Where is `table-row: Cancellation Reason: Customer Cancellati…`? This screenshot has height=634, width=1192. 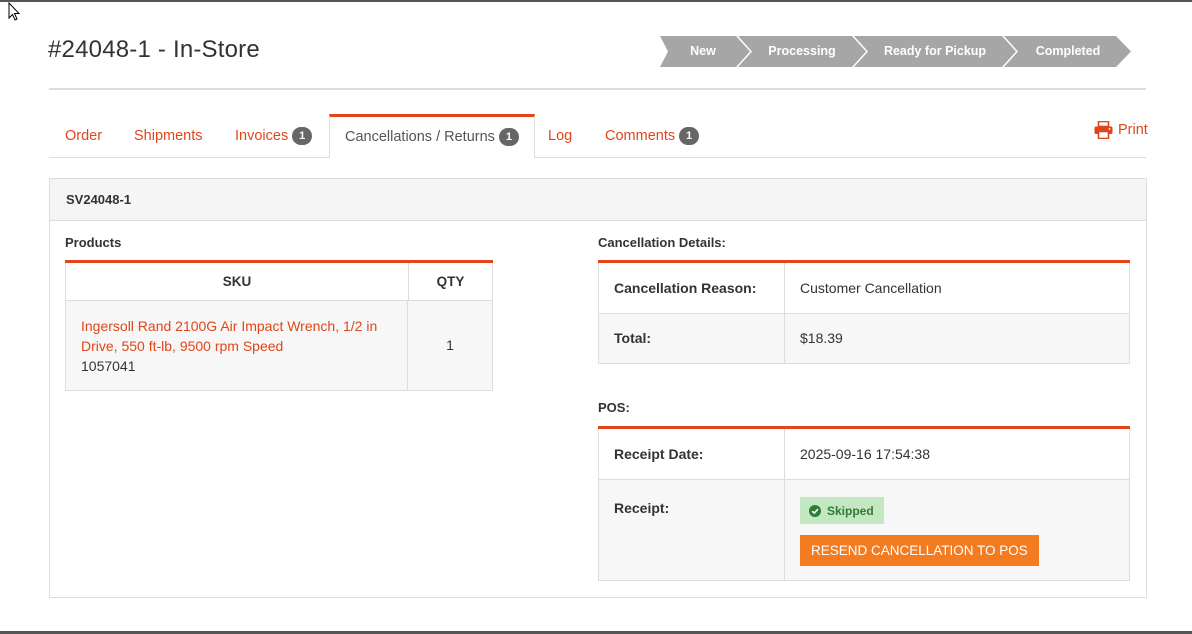 table-row: Cancellation Reason: Customer Cancellati… is located at coordinates (864, 288).